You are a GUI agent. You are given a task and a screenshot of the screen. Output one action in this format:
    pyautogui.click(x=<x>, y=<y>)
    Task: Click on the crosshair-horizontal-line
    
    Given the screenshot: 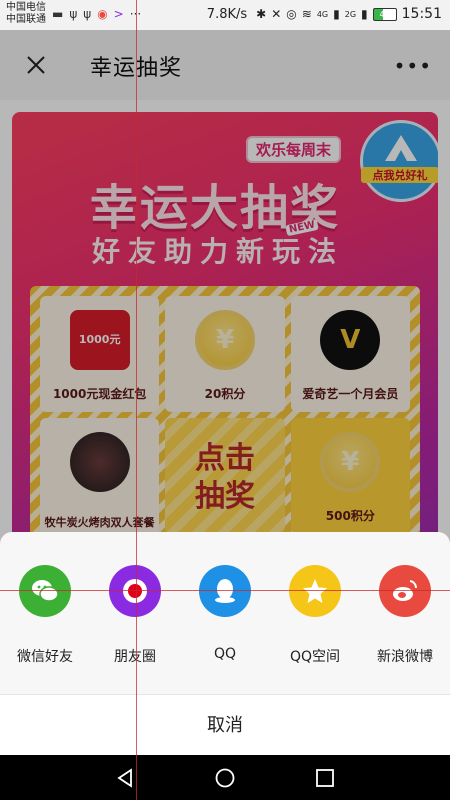 What is the action you would take?
    pyautogui.click(x=225, y=590)
    